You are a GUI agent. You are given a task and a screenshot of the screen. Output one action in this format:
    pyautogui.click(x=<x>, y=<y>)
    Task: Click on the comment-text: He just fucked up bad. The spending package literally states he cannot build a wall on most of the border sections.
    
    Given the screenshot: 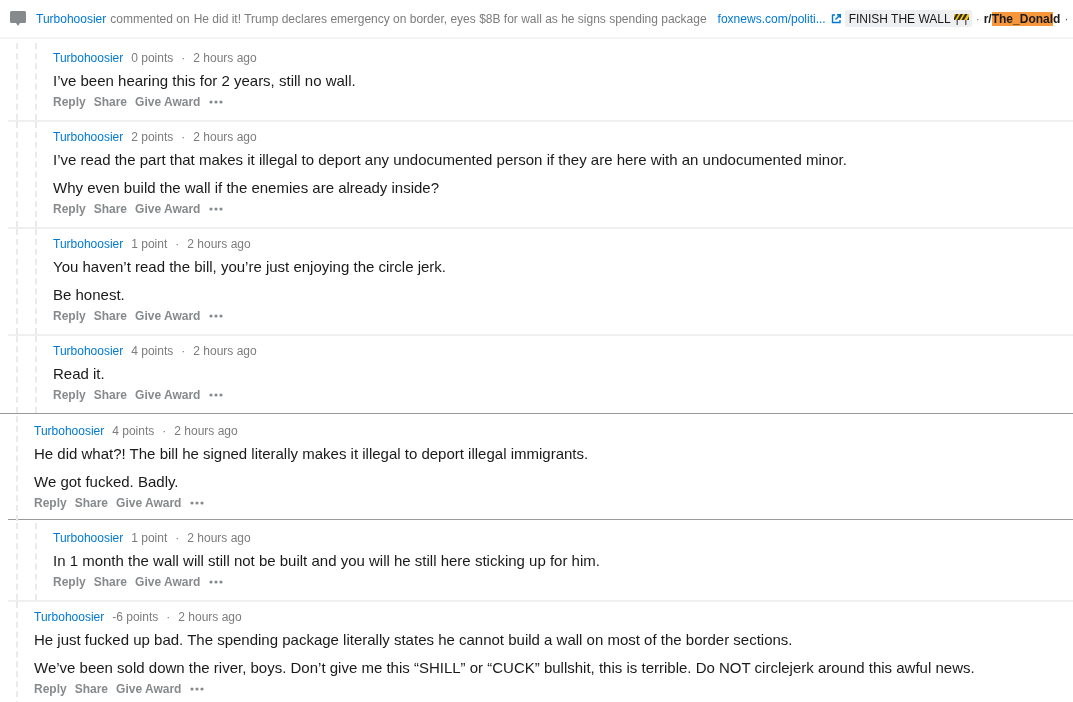 What is the action you would take?
    pyautogui.click(x=414, y=640)
    